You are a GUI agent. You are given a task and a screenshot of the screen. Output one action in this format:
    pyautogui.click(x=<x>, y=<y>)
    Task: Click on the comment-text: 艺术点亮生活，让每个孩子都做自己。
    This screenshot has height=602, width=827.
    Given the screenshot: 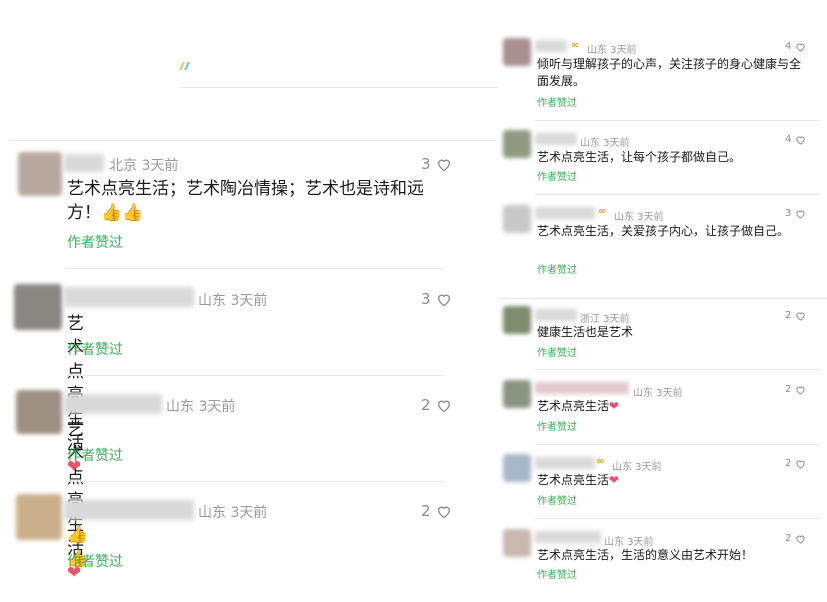 What is the action you would take?
    pyautogui.click(x=639, y=157)
    